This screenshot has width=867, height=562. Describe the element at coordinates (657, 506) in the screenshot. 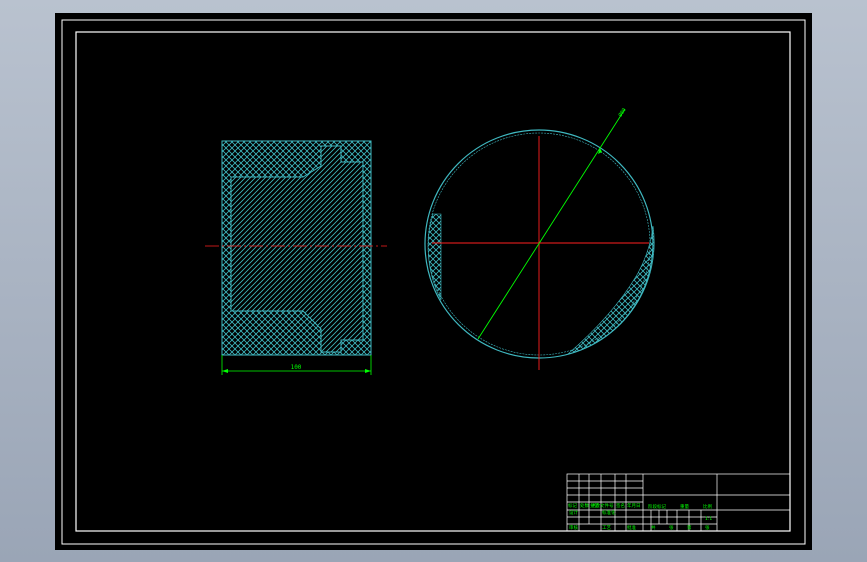

I see `tb-stage-label: 阶段标记` at that location.